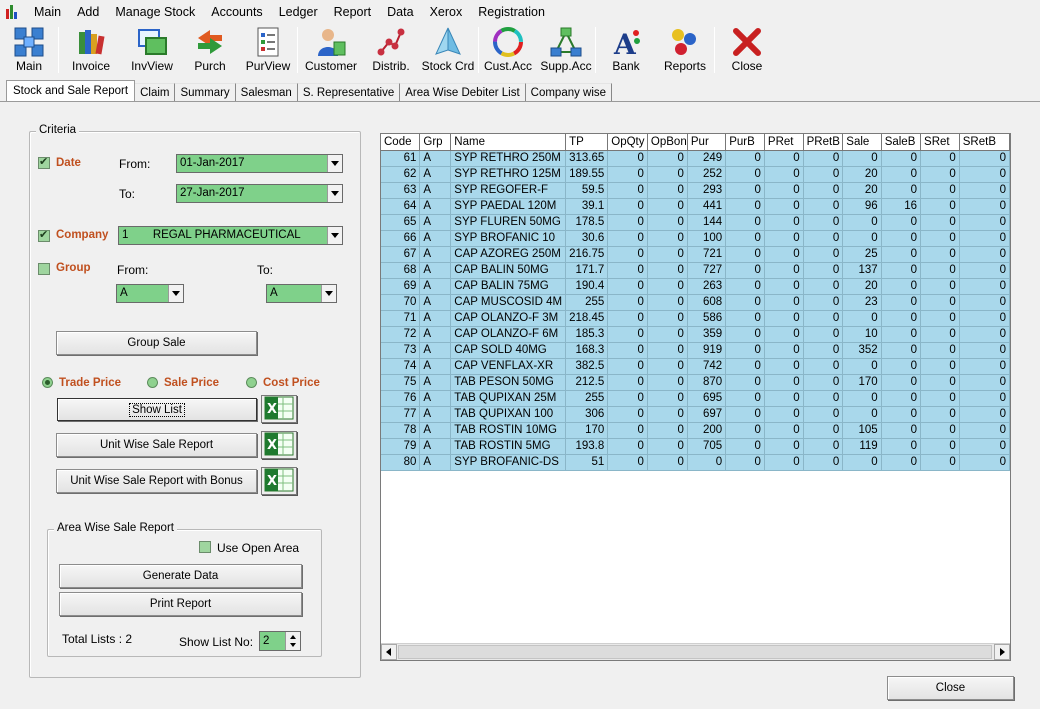  Describe the element at coordinates (984, 142) in the screenshot. I see `column-header-sretb: SRetB` at that location.